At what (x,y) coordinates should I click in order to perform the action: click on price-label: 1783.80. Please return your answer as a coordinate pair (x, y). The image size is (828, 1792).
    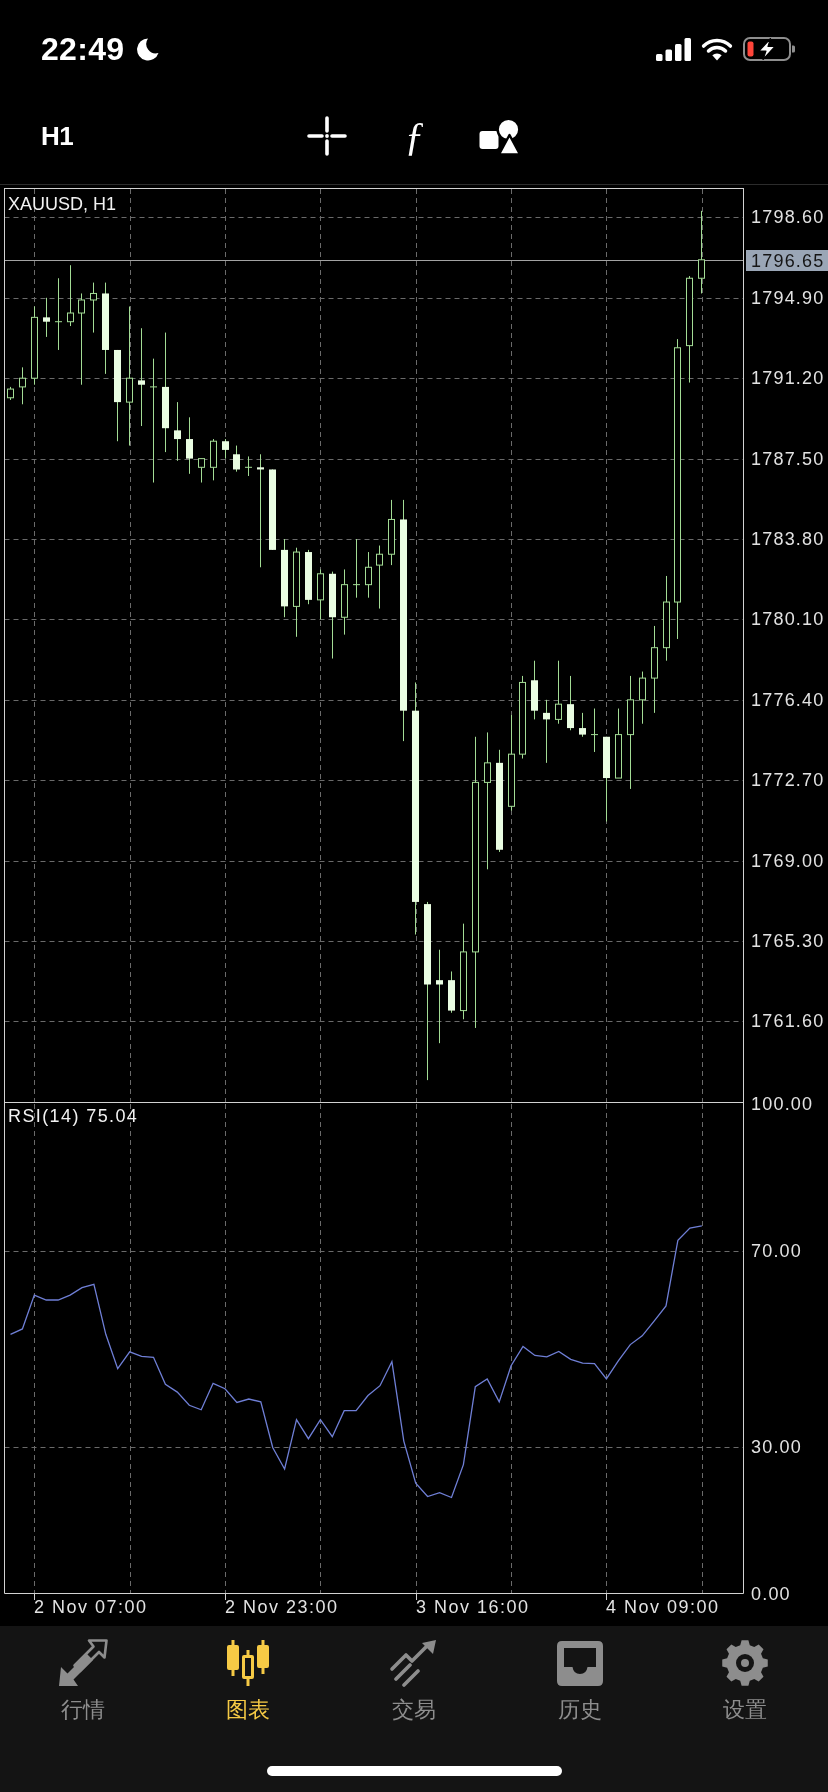
    Looking at the image, I should click on (788, 539).